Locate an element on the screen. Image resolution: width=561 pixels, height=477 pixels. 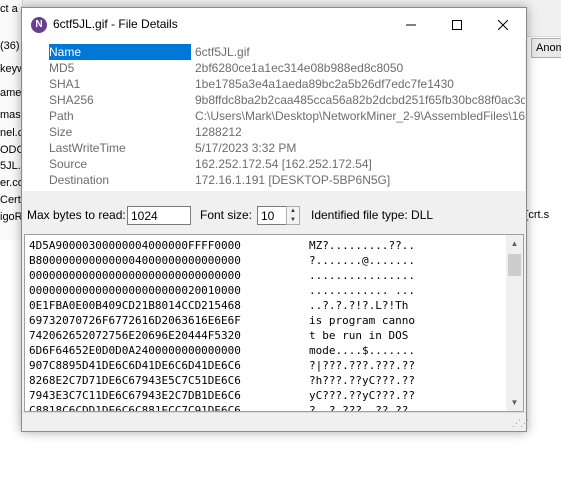
hex-ascii: ?|???.???.???.?? is located at coordinates (362, 365).